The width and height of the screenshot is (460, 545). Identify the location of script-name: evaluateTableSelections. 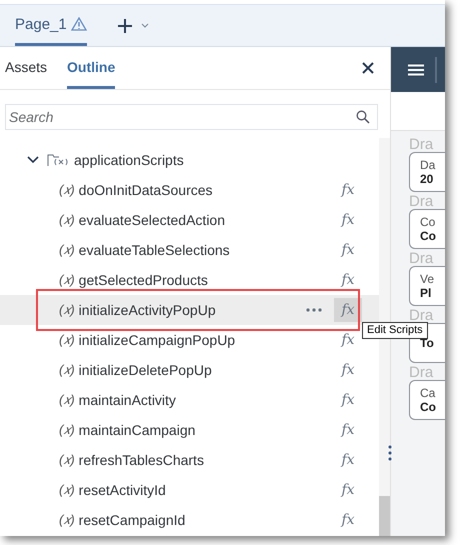
(154, 250).